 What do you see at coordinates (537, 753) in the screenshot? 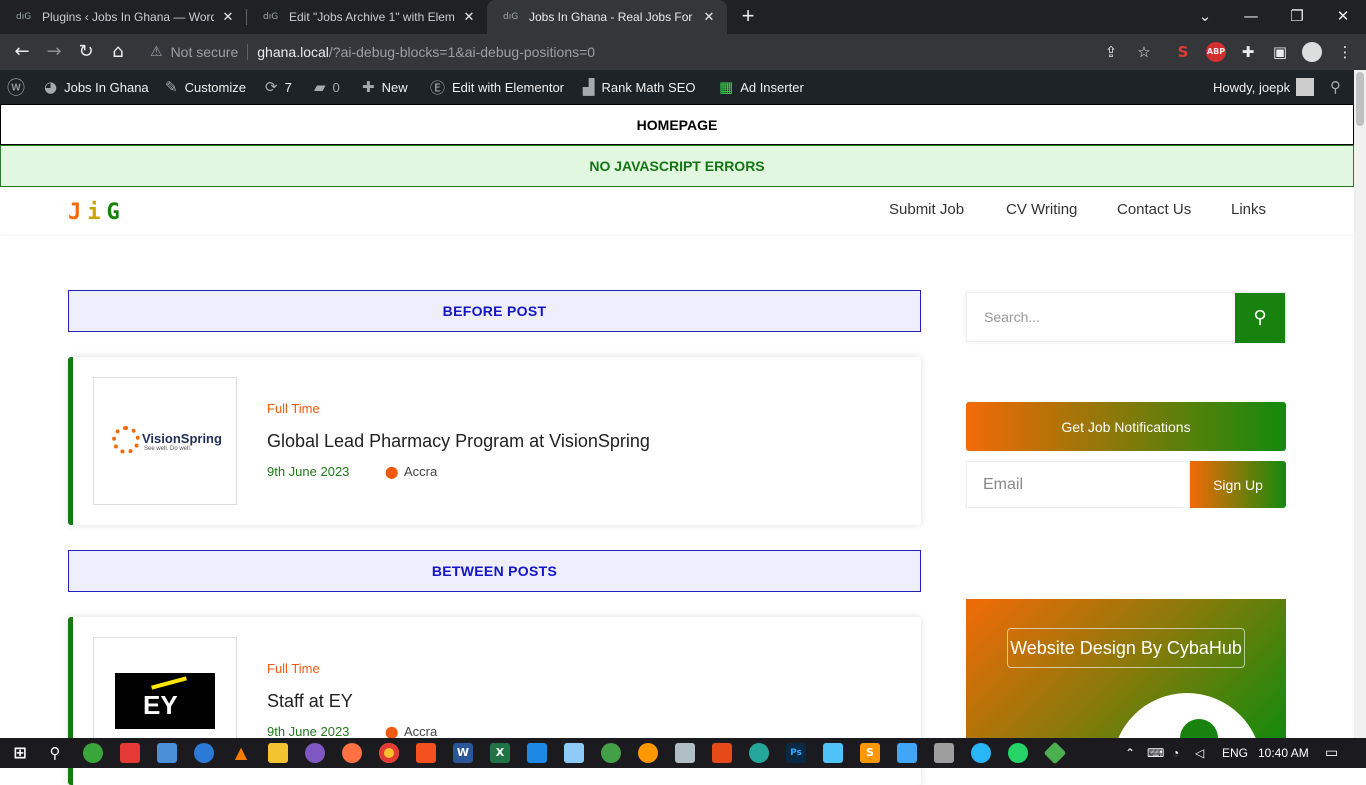
I see `photos-icon` at bounding box center [537, 753].